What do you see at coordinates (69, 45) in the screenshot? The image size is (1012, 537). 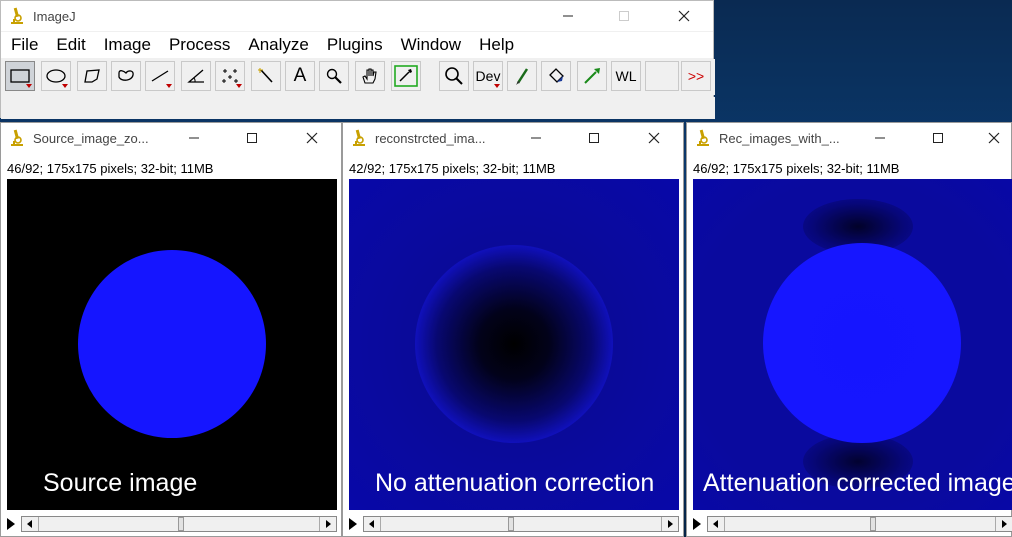 I see `menu-edit: Edit` at bounding box center [69, 45].